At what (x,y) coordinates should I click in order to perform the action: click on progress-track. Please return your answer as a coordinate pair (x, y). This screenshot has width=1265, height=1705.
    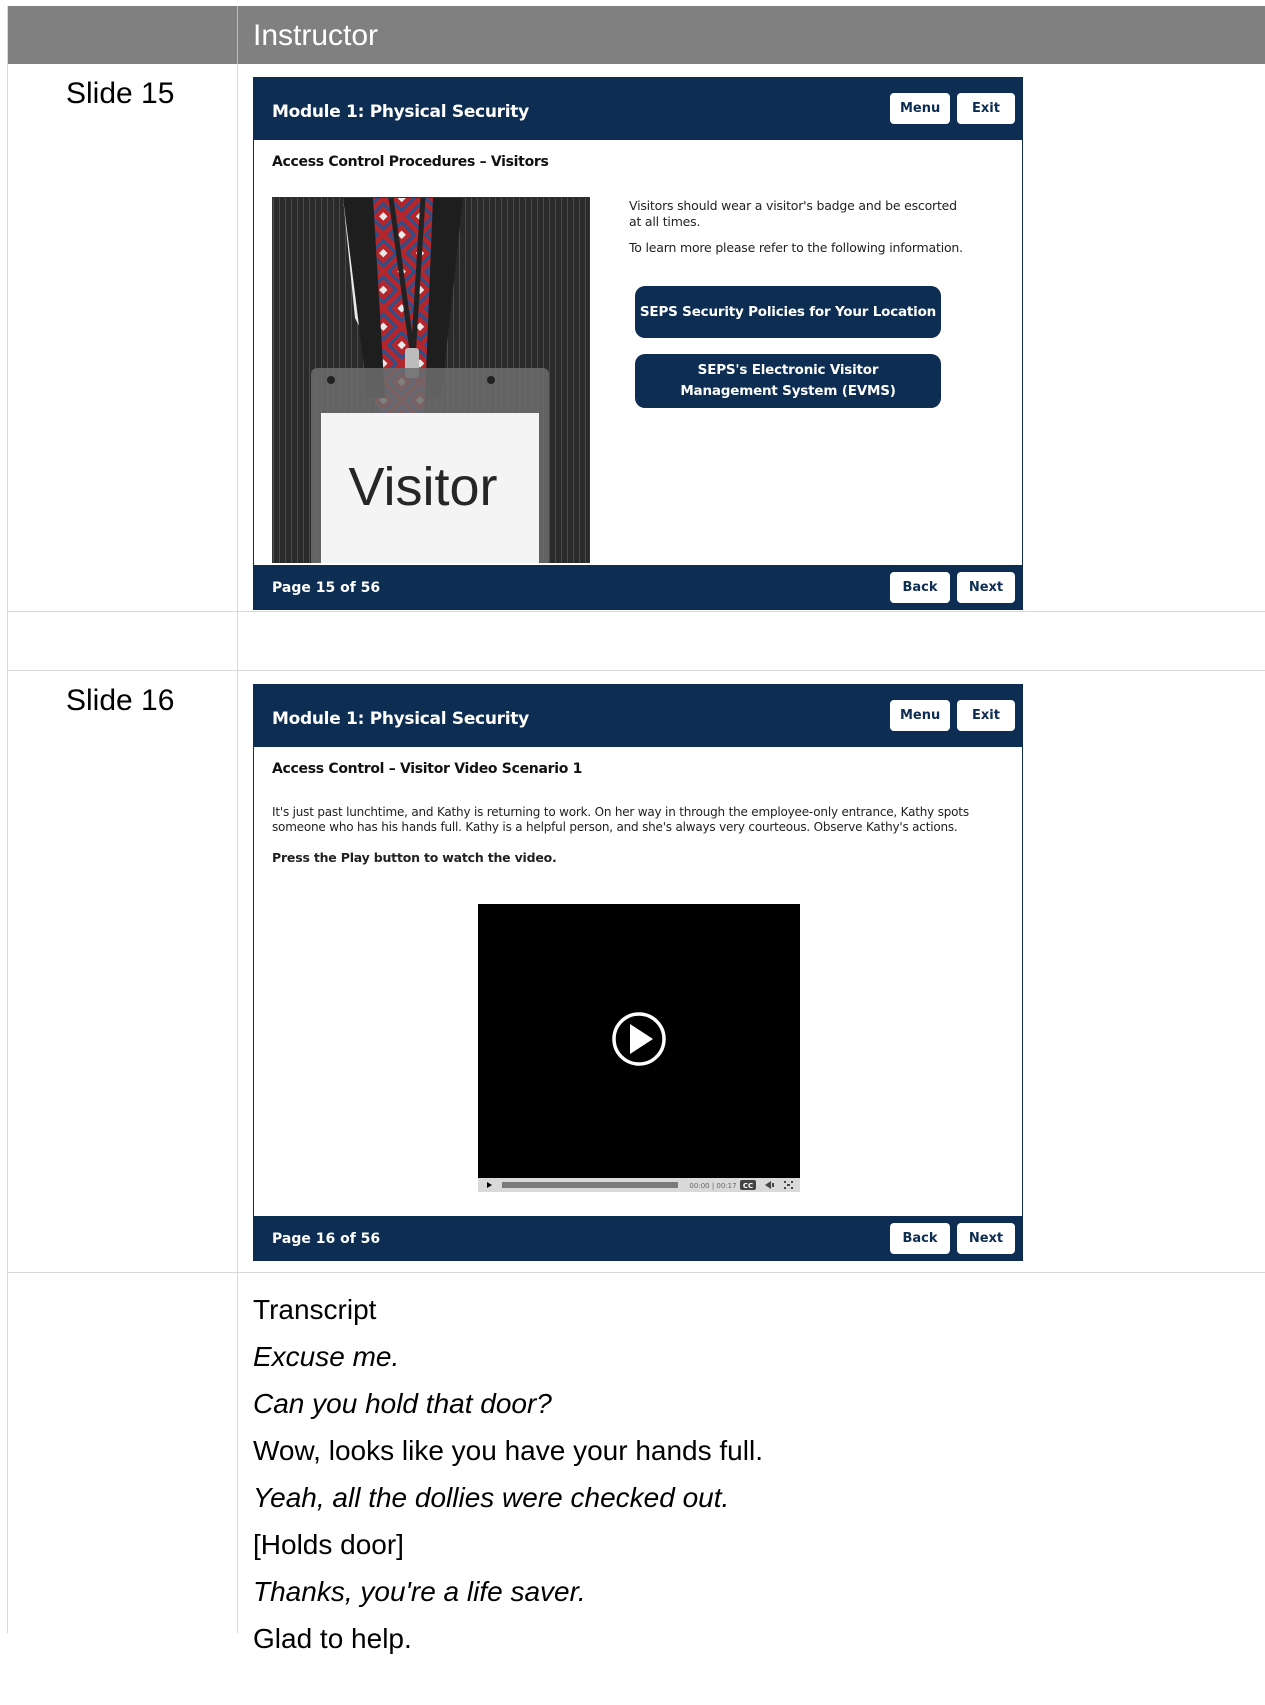
    Looking at the image, I should click on (590, 1185).